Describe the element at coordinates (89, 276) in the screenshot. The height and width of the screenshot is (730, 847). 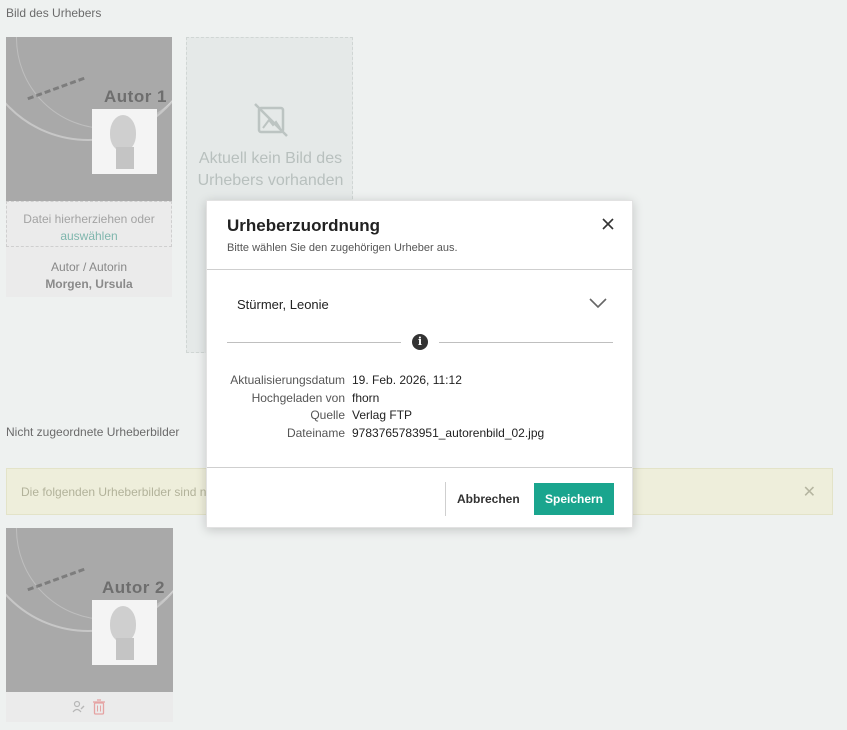
I see `author-meta: Autor / Autorin Morgen, Ursula` at that location.